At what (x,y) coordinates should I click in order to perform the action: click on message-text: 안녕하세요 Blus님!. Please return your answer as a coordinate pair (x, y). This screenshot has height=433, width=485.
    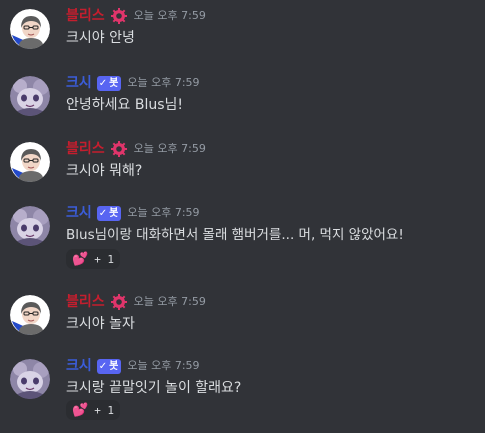
    Looking at the image, I should click on (125, 105).